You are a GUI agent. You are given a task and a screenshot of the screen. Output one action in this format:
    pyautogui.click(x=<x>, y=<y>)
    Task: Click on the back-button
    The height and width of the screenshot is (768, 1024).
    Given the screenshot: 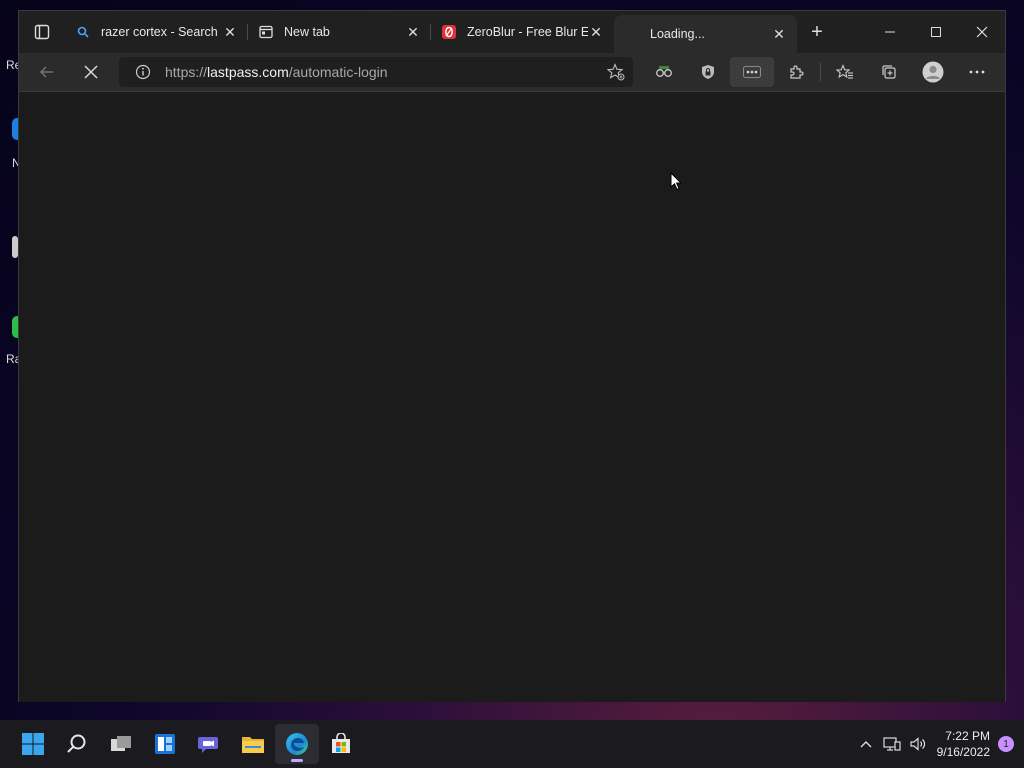 What is the action you would take?
    pyautogui.click(x=47, y=72)
    